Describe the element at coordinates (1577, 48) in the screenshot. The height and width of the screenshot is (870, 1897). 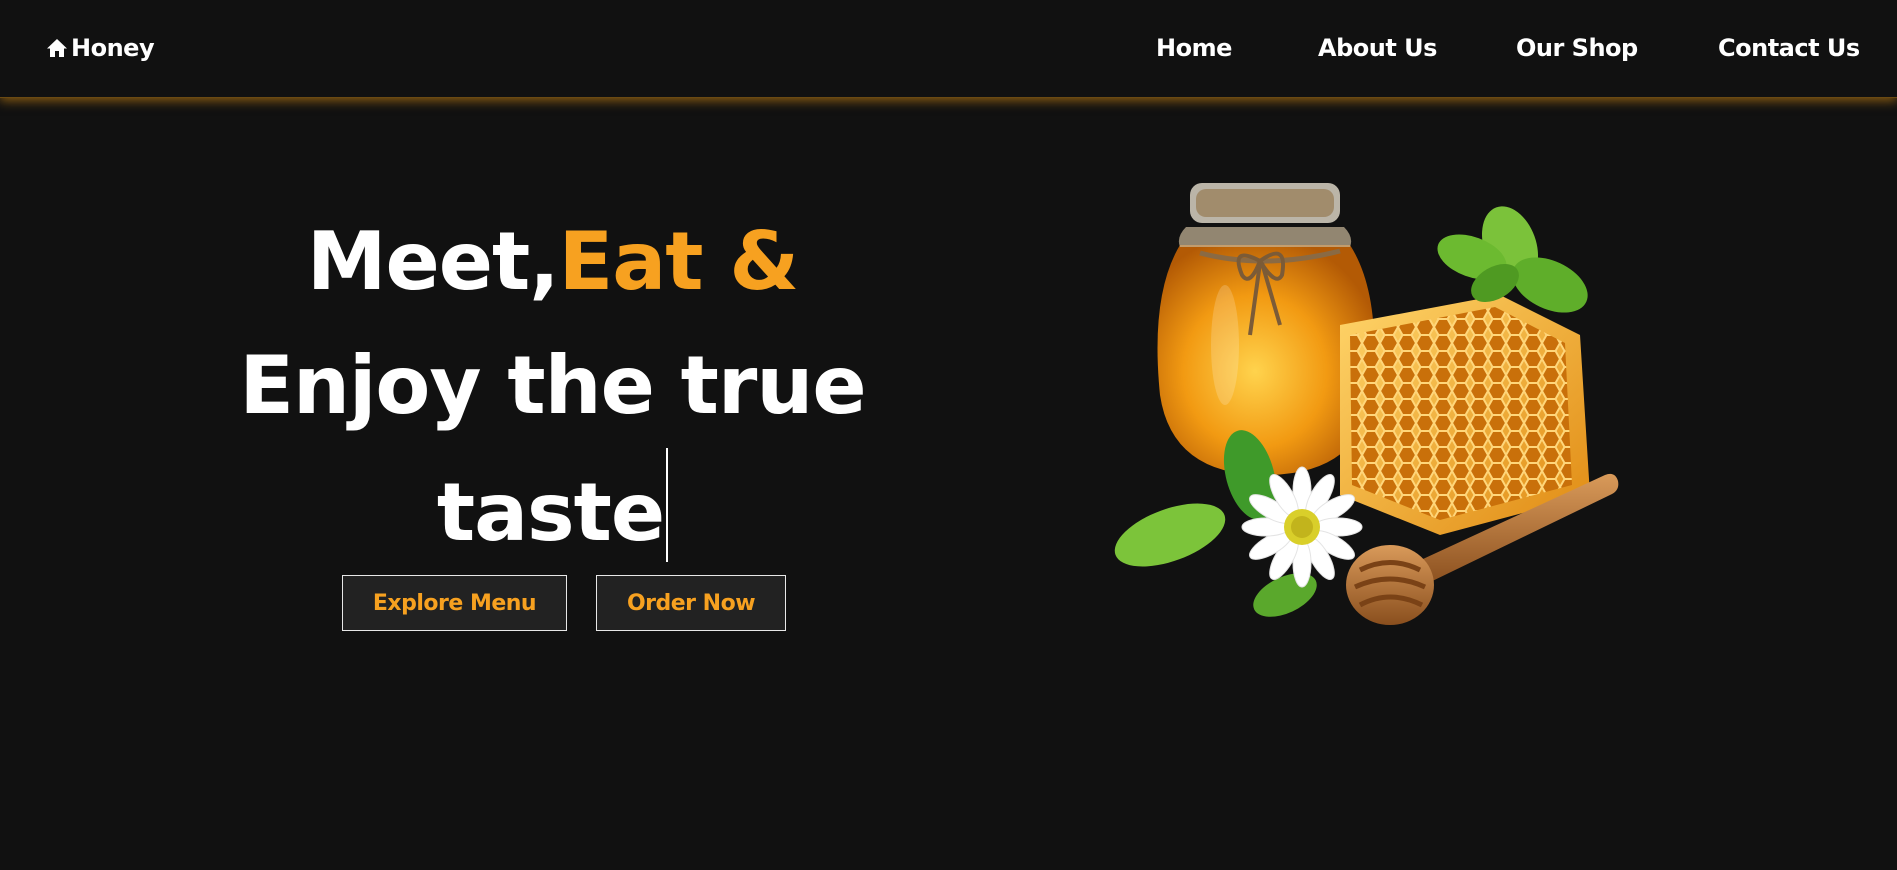
I see `nav-link-our-shop: Our Shop` at that location.